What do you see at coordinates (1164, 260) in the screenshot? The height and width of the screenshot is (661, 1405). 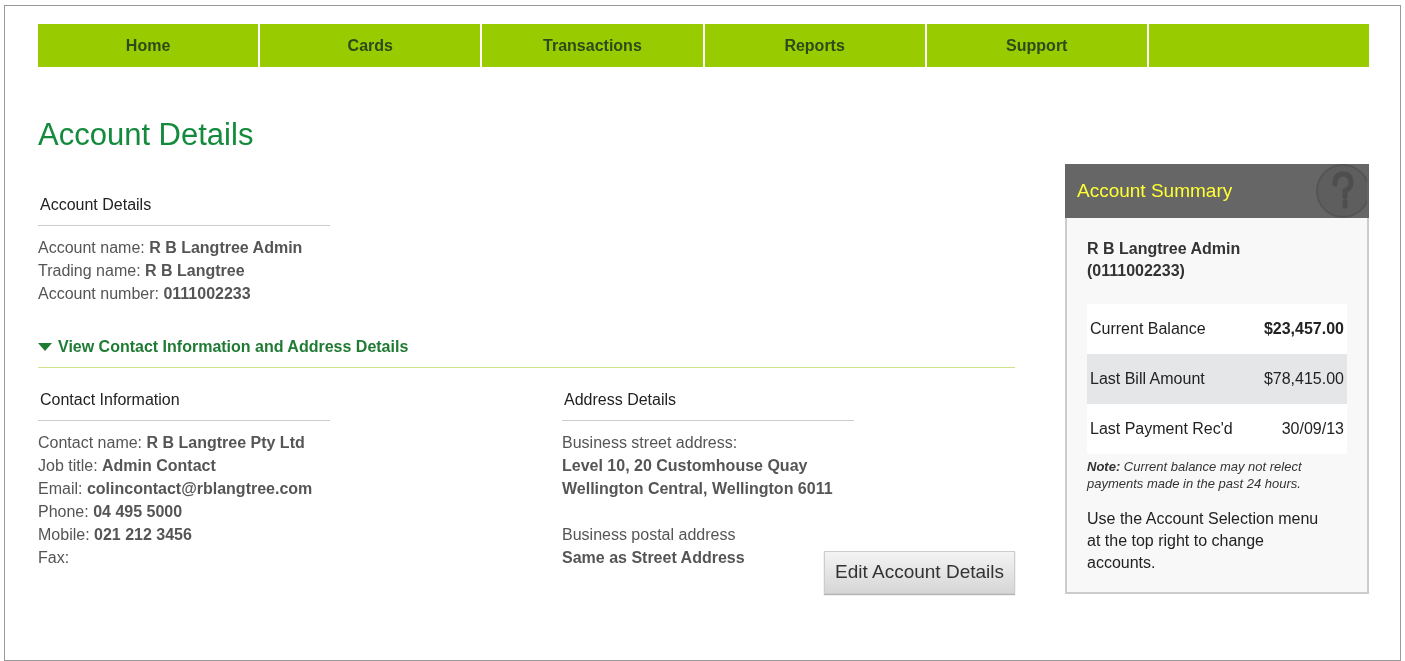 I see `account-name: R B Langtree Admin (0111002233)` at bounding box center [1164, 260].